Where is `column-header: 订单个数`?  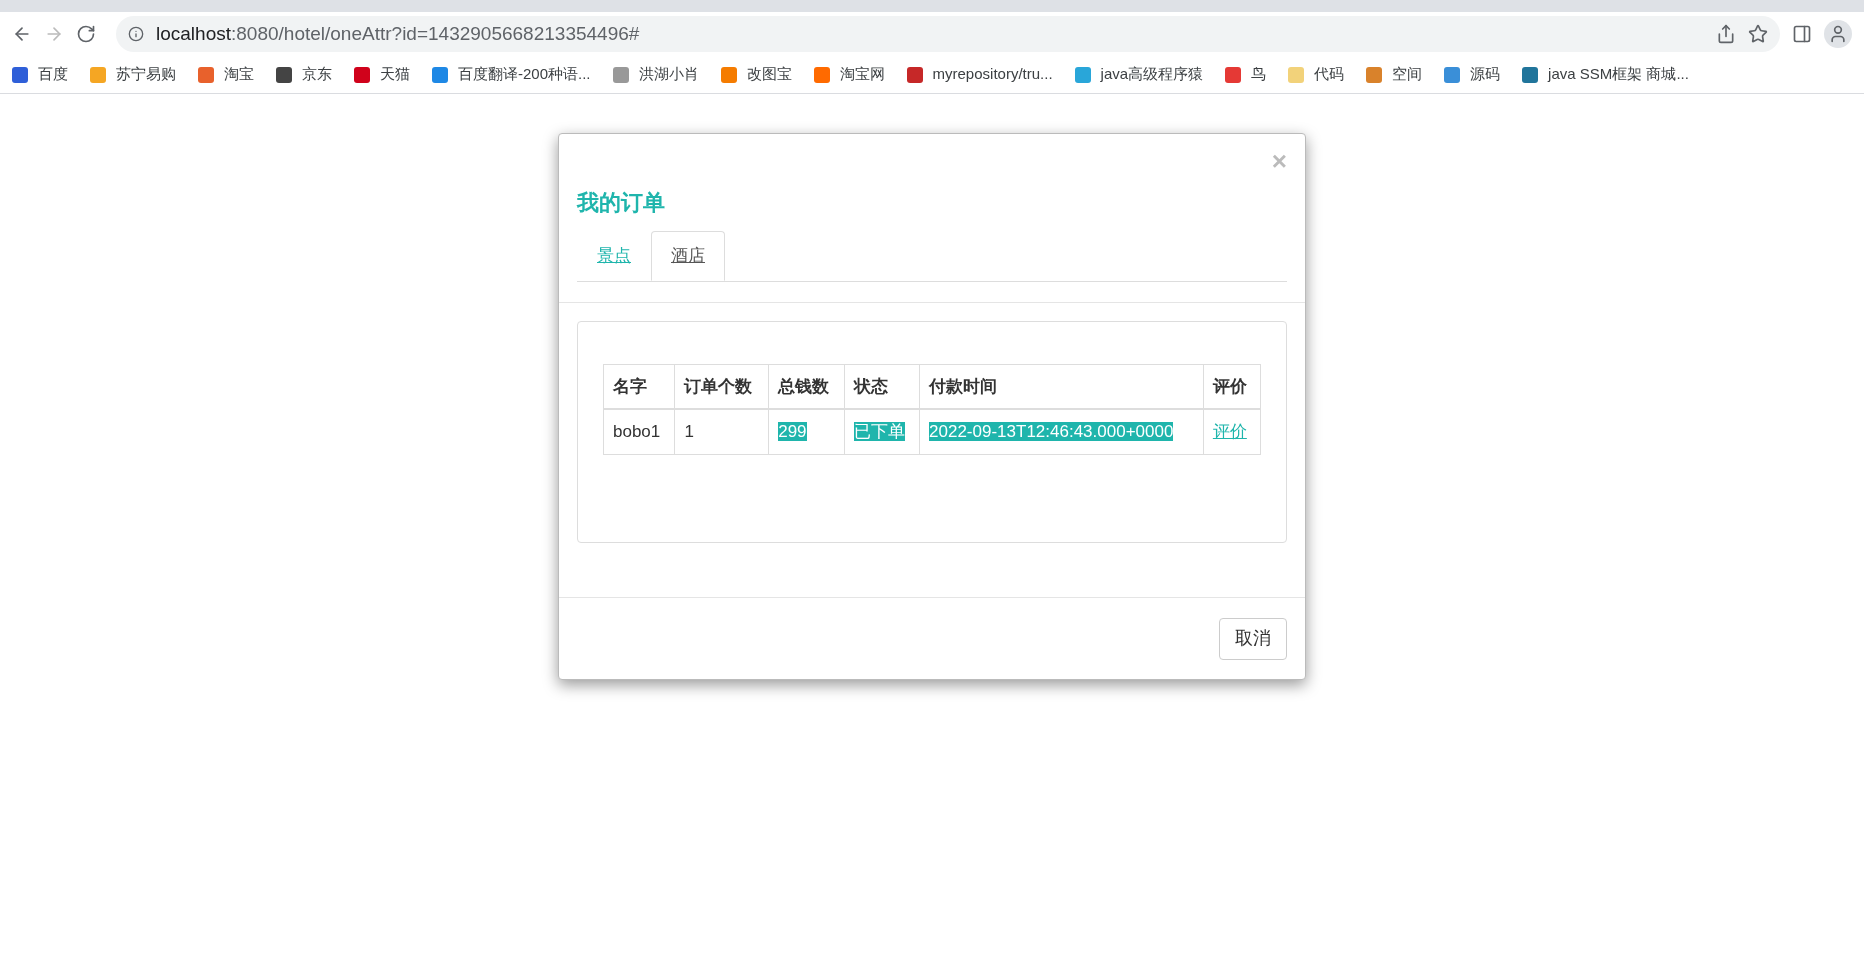 column-header: 订单个数 is located at coordinates (721, 386).